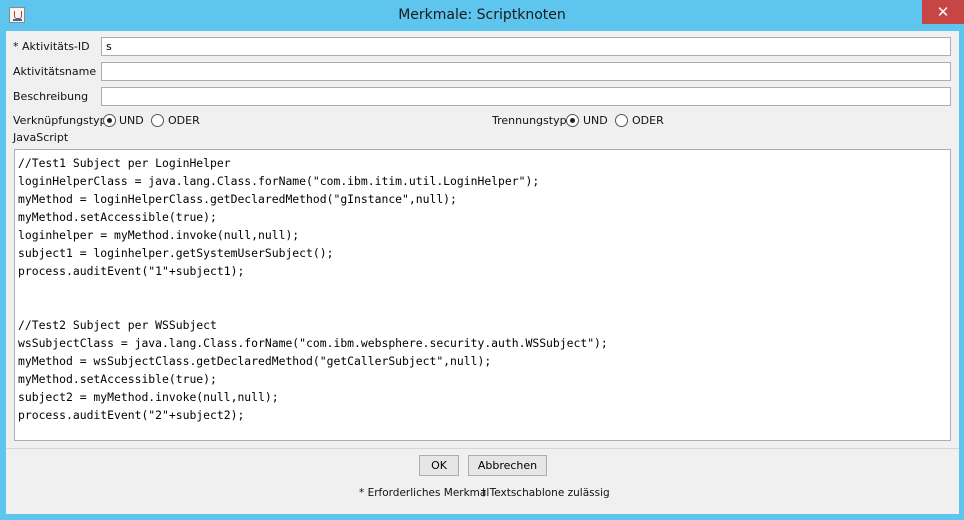 This screenshot has height=520, width=964. What do you see at coordinates (526, 71) in the screenshot?
I see `activity-name-input` at bounding box center [526, 71].